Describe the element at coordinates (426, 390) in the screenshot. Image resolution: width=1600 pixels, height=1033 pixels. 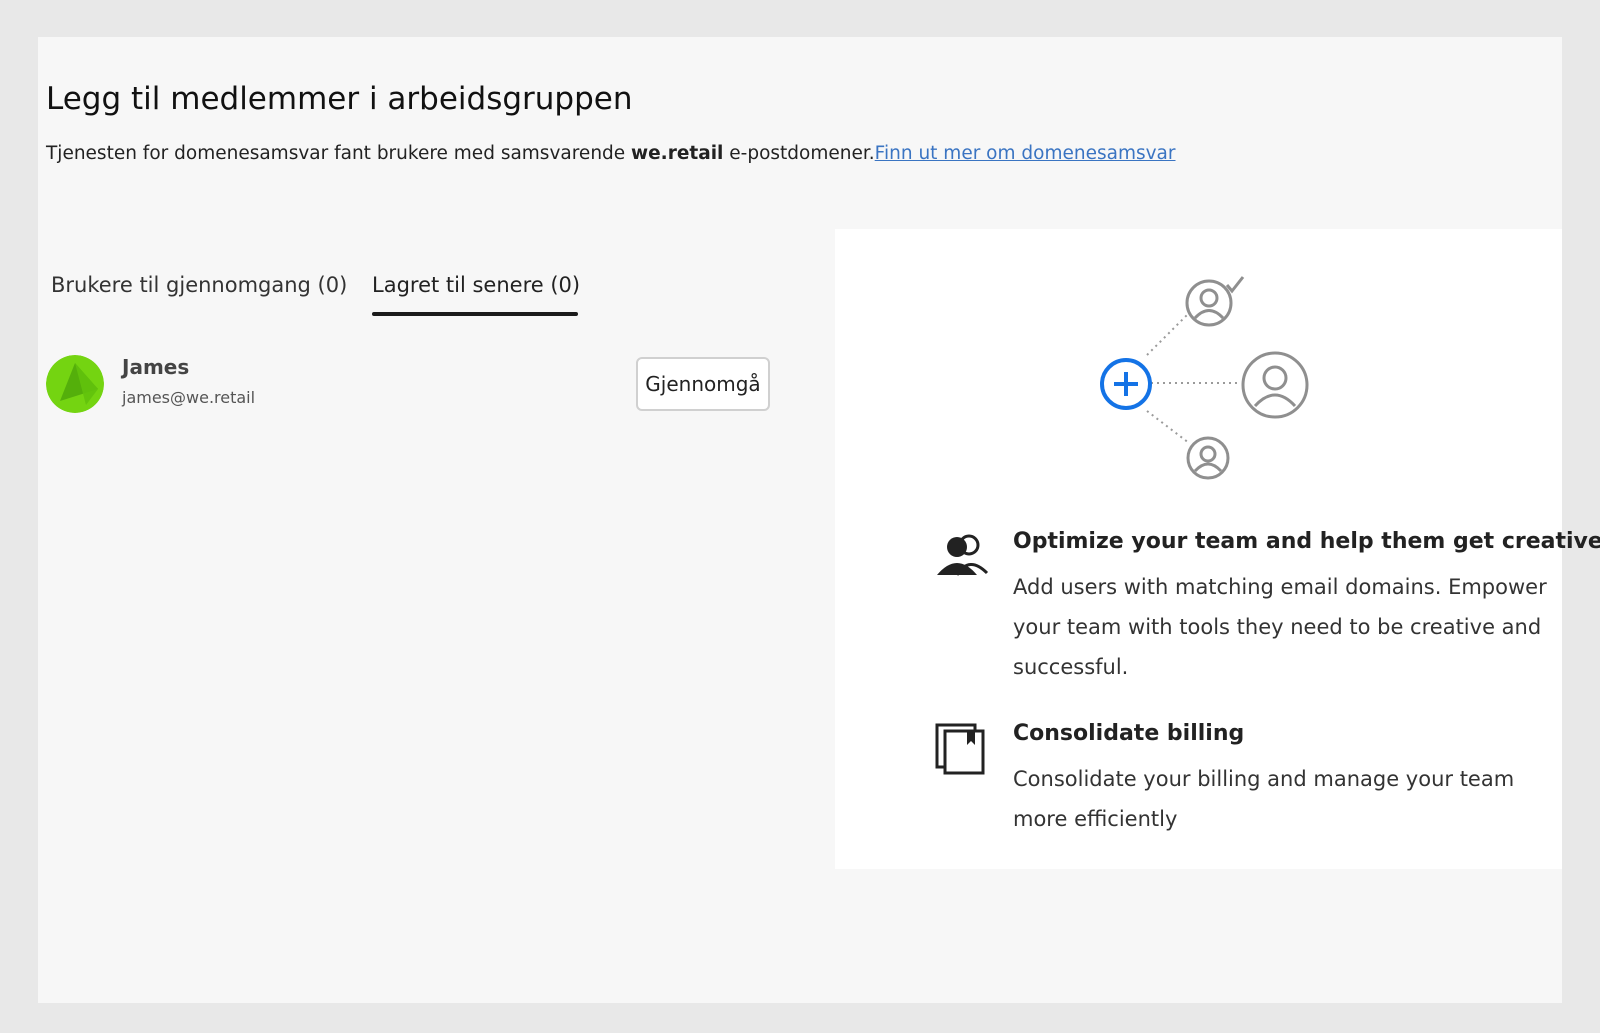
I see `user-list-item: James james@we.retail Gjennomgå` at that location.